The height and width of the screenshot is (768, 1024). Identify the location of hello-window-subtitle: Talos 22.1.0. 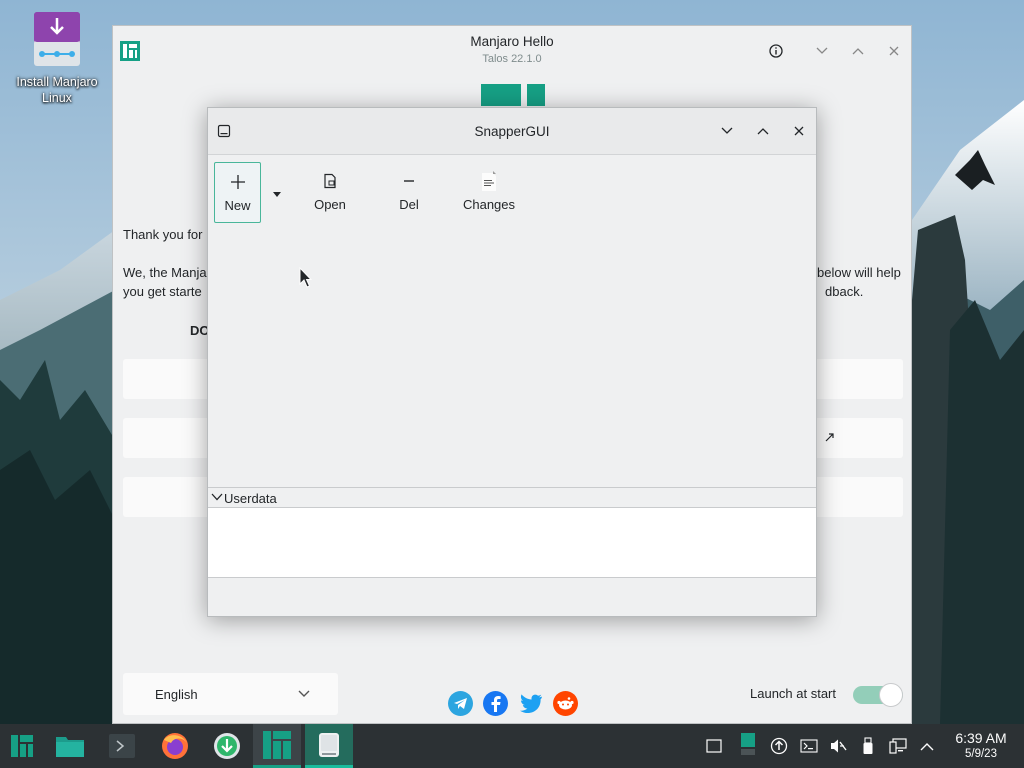
(512, 59).